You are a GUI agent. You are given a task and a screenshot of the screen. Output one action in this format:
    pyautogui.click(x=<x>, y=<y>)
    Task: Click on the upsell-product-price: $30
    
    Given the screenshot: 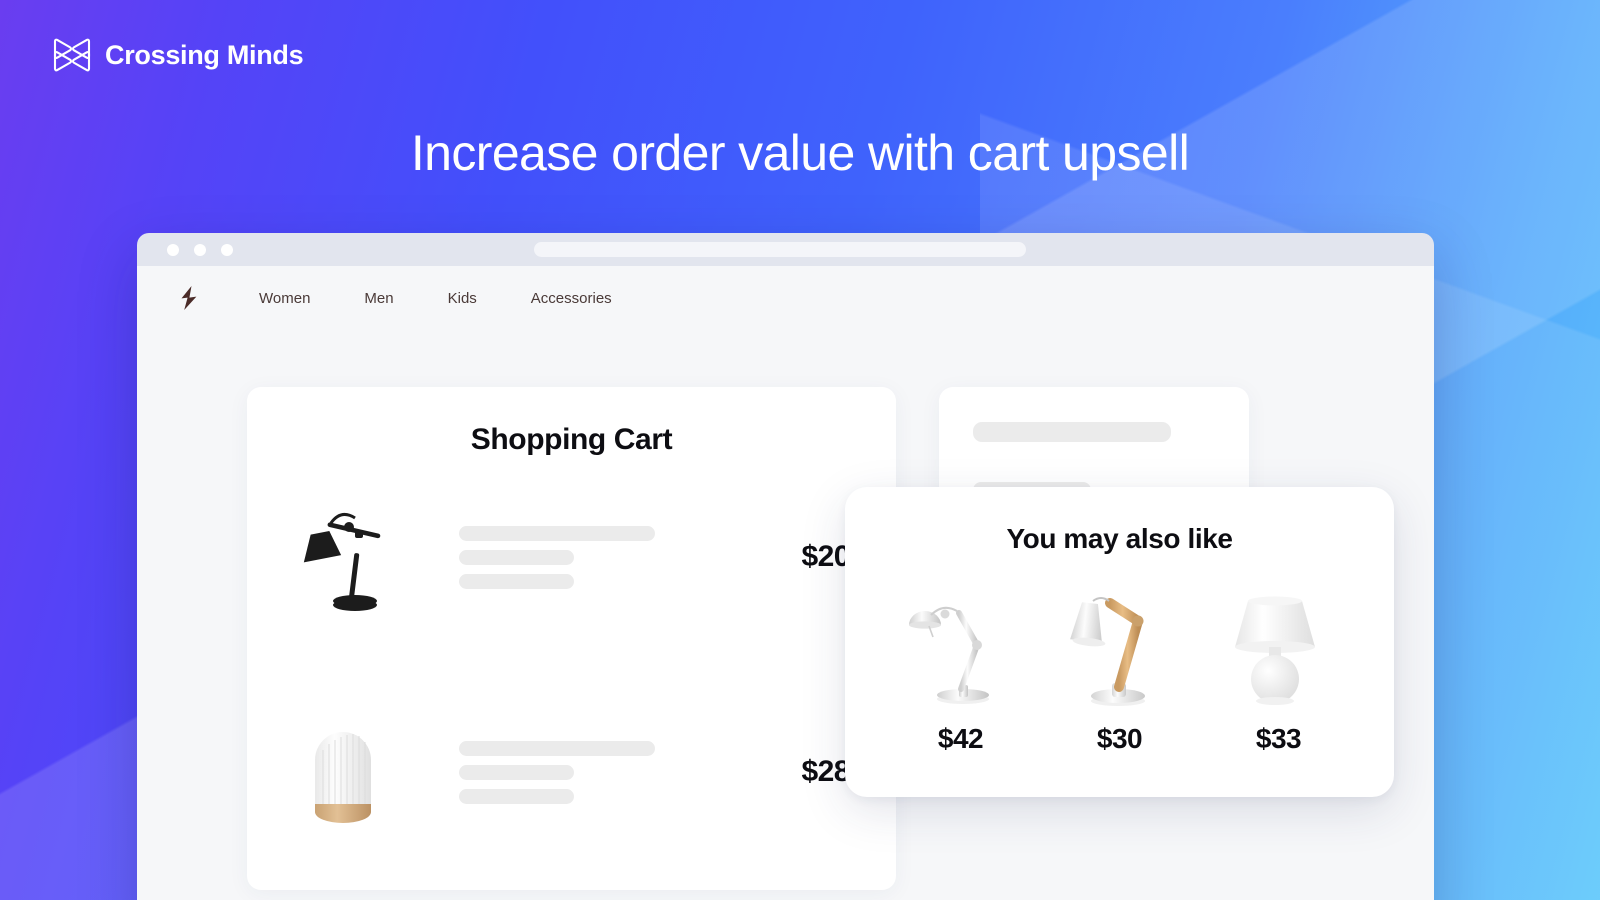 What is the action you would take?
    pyautogui.click(x=1119, y=738)
    